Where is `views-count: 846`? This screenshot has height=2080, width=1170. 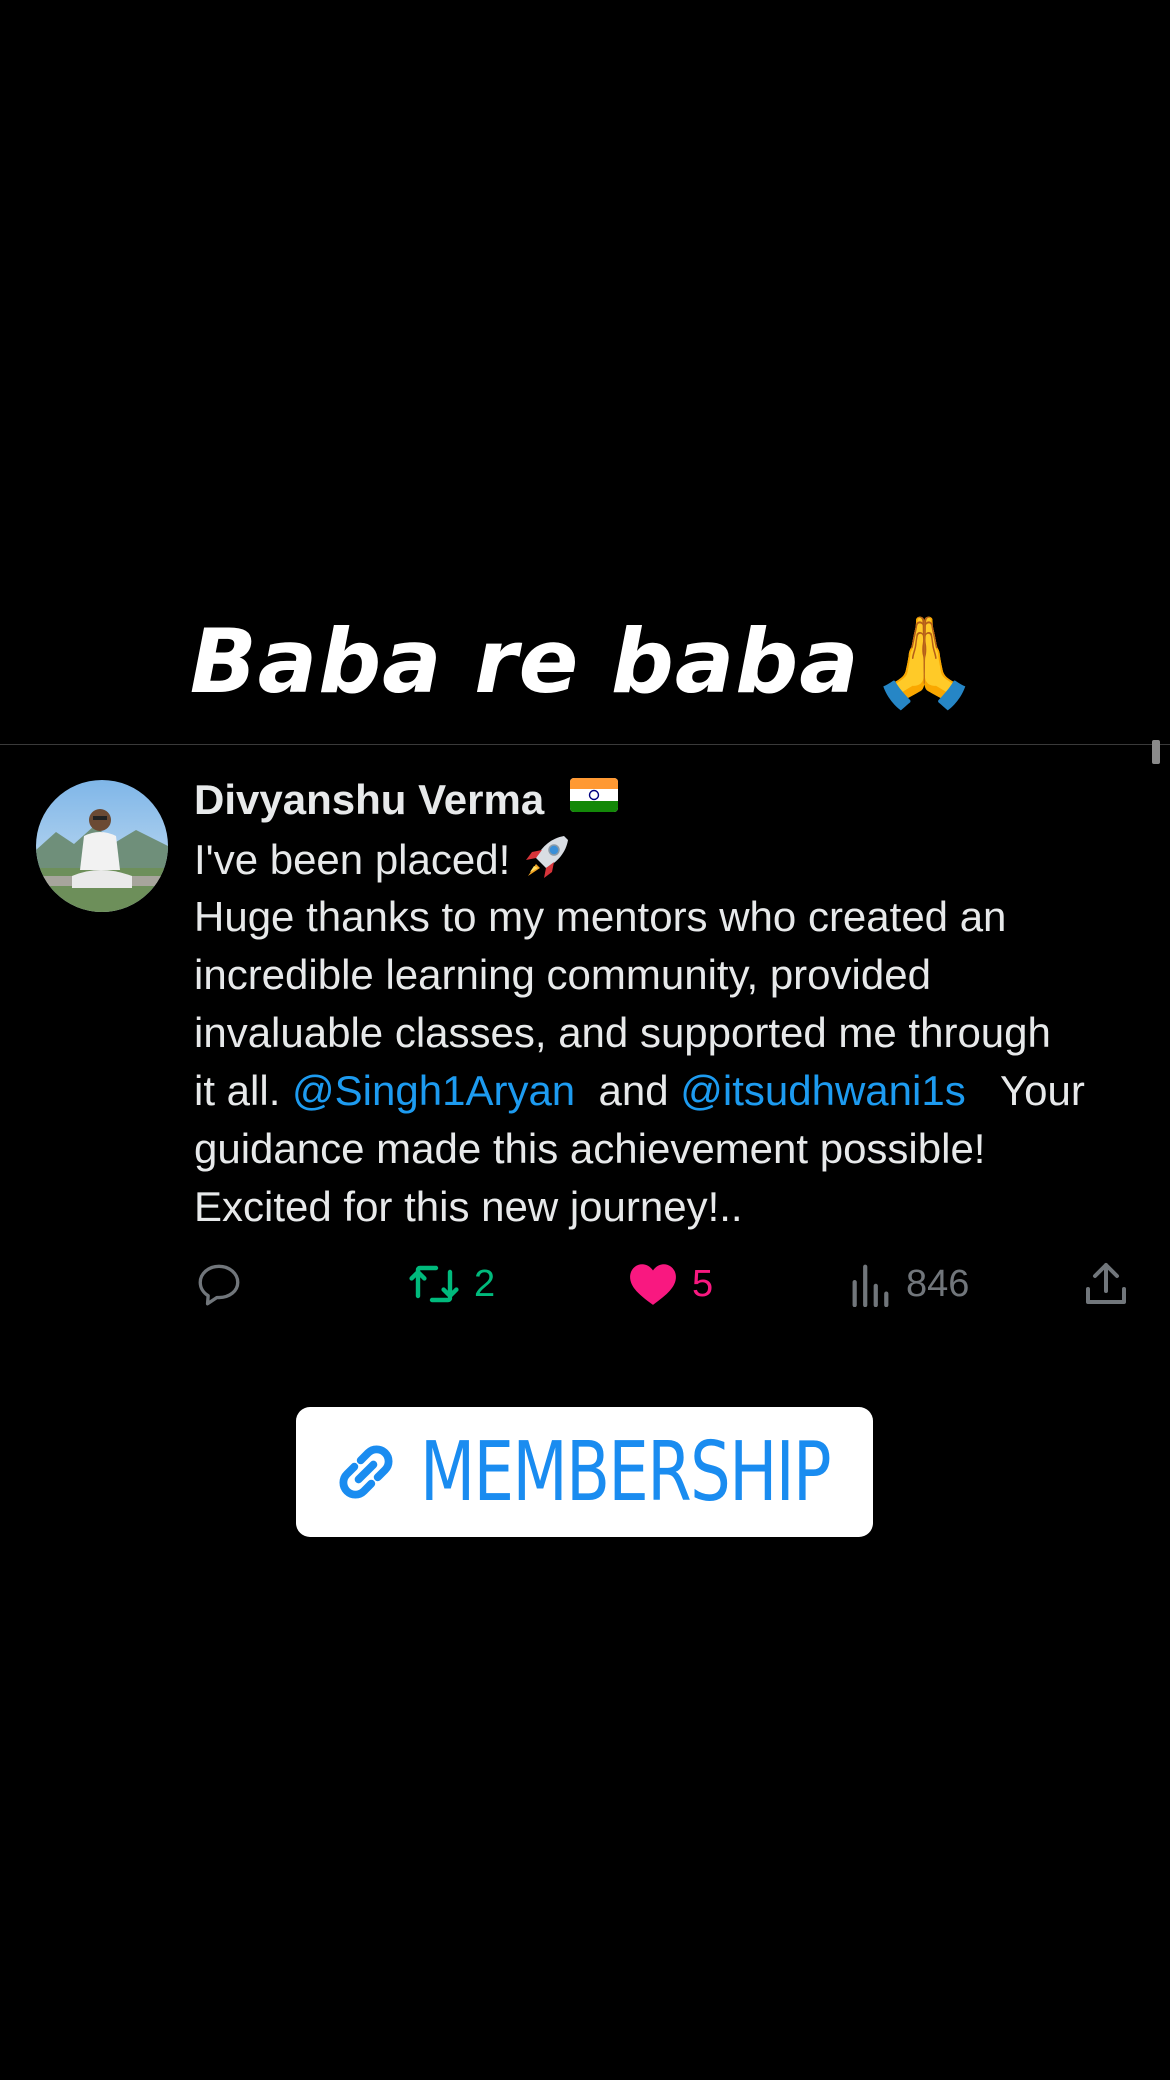
views-count: 846 is located at coordinates (938, 1283).